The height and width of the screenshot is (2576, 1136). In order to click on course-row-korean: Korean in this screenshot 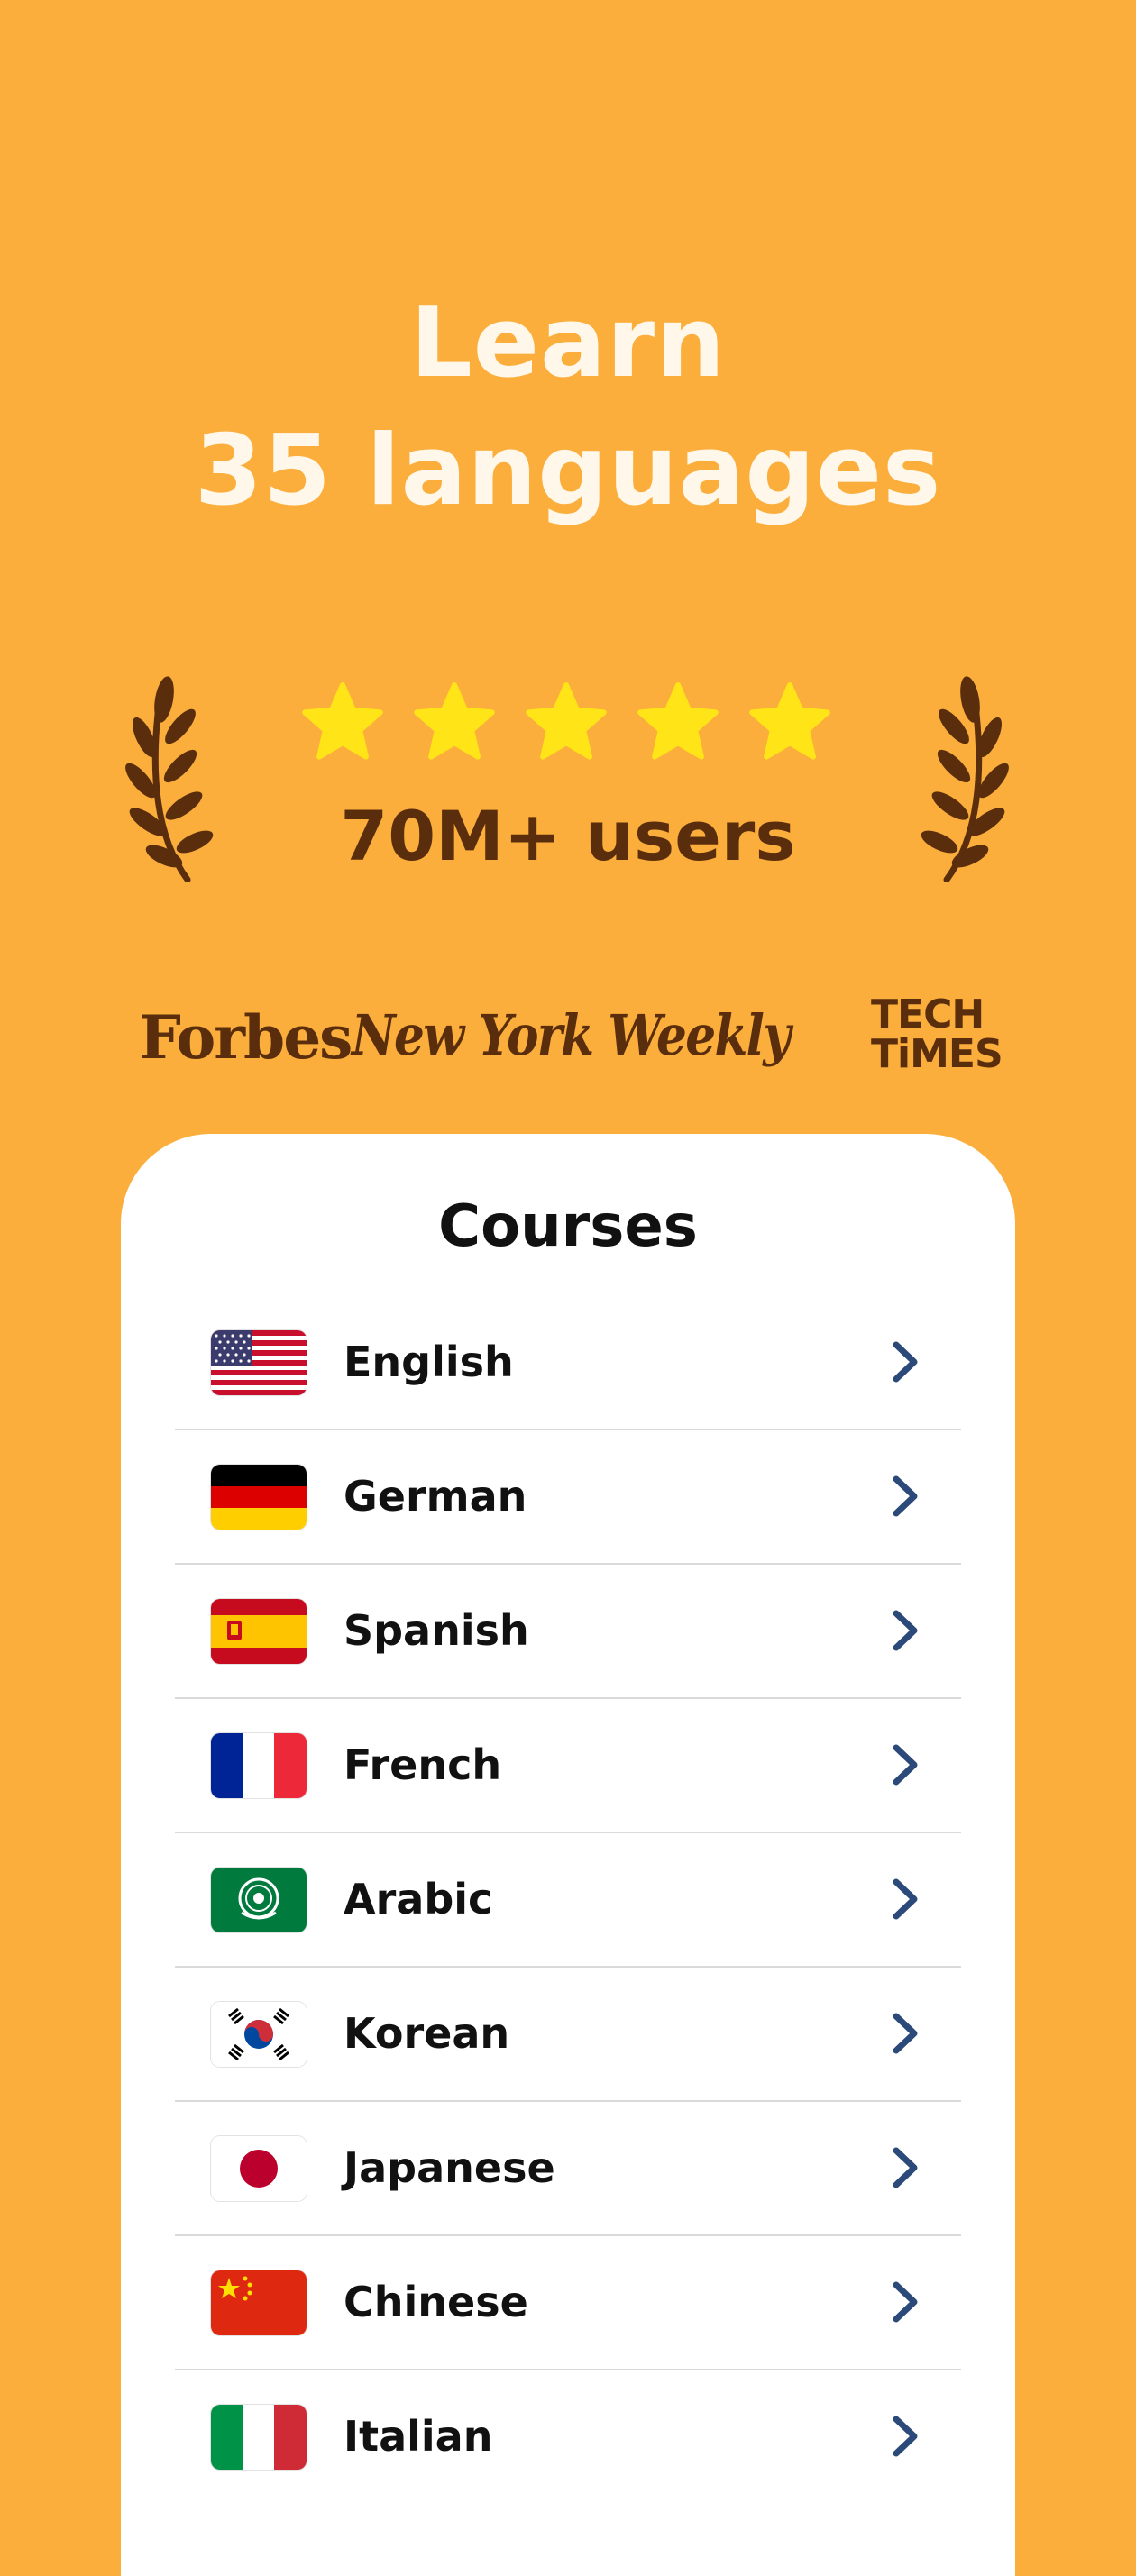, I will do `click(568, 2035)`.